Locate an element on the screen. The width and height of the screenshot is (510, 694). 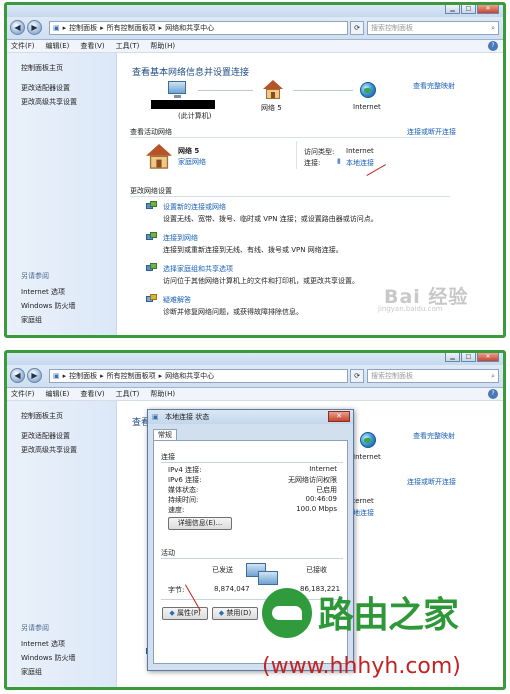
troubleshoot-icon is located at coordinates (152, 299).